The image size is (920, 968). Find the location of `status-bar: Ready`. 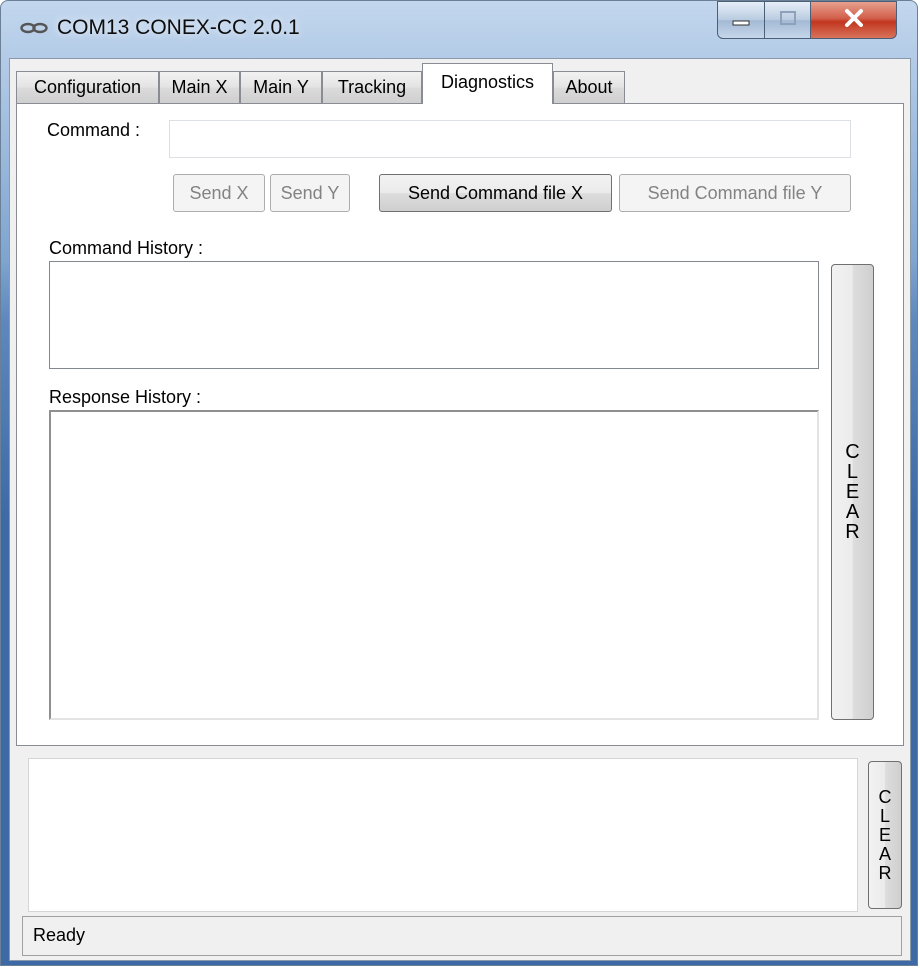

status-bar: Ready is located at coordinates (462, 936).